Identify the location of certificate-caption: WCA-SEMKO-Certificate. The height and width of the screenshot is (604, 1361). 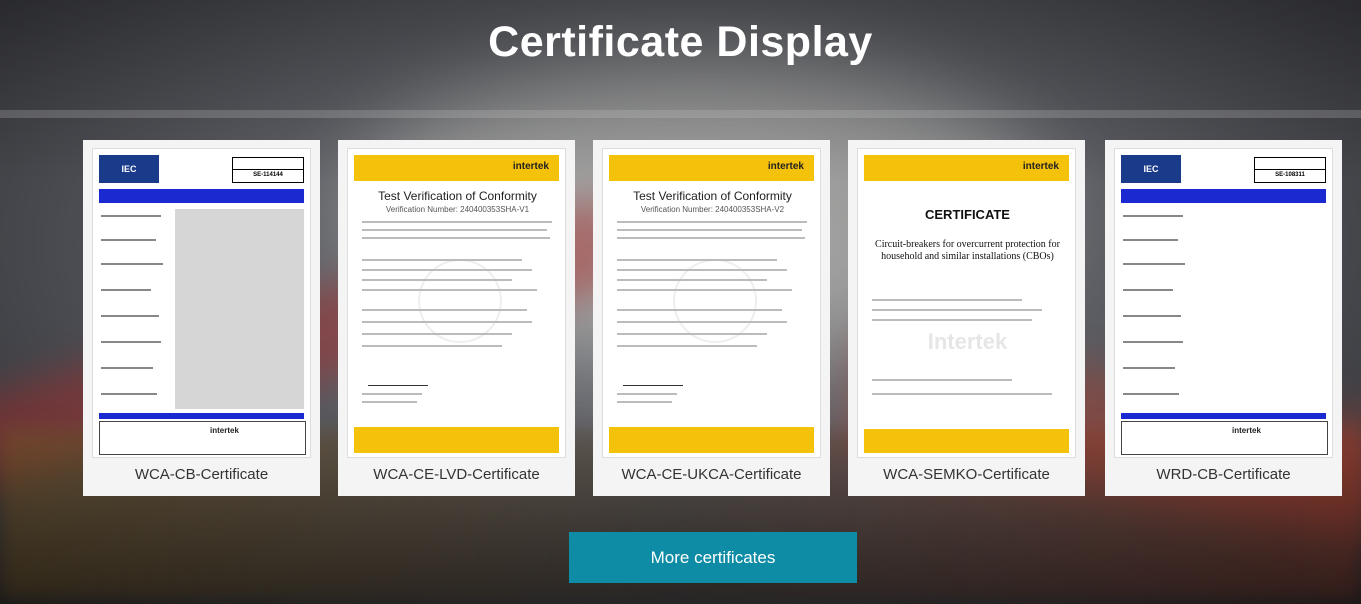
(966, 474).